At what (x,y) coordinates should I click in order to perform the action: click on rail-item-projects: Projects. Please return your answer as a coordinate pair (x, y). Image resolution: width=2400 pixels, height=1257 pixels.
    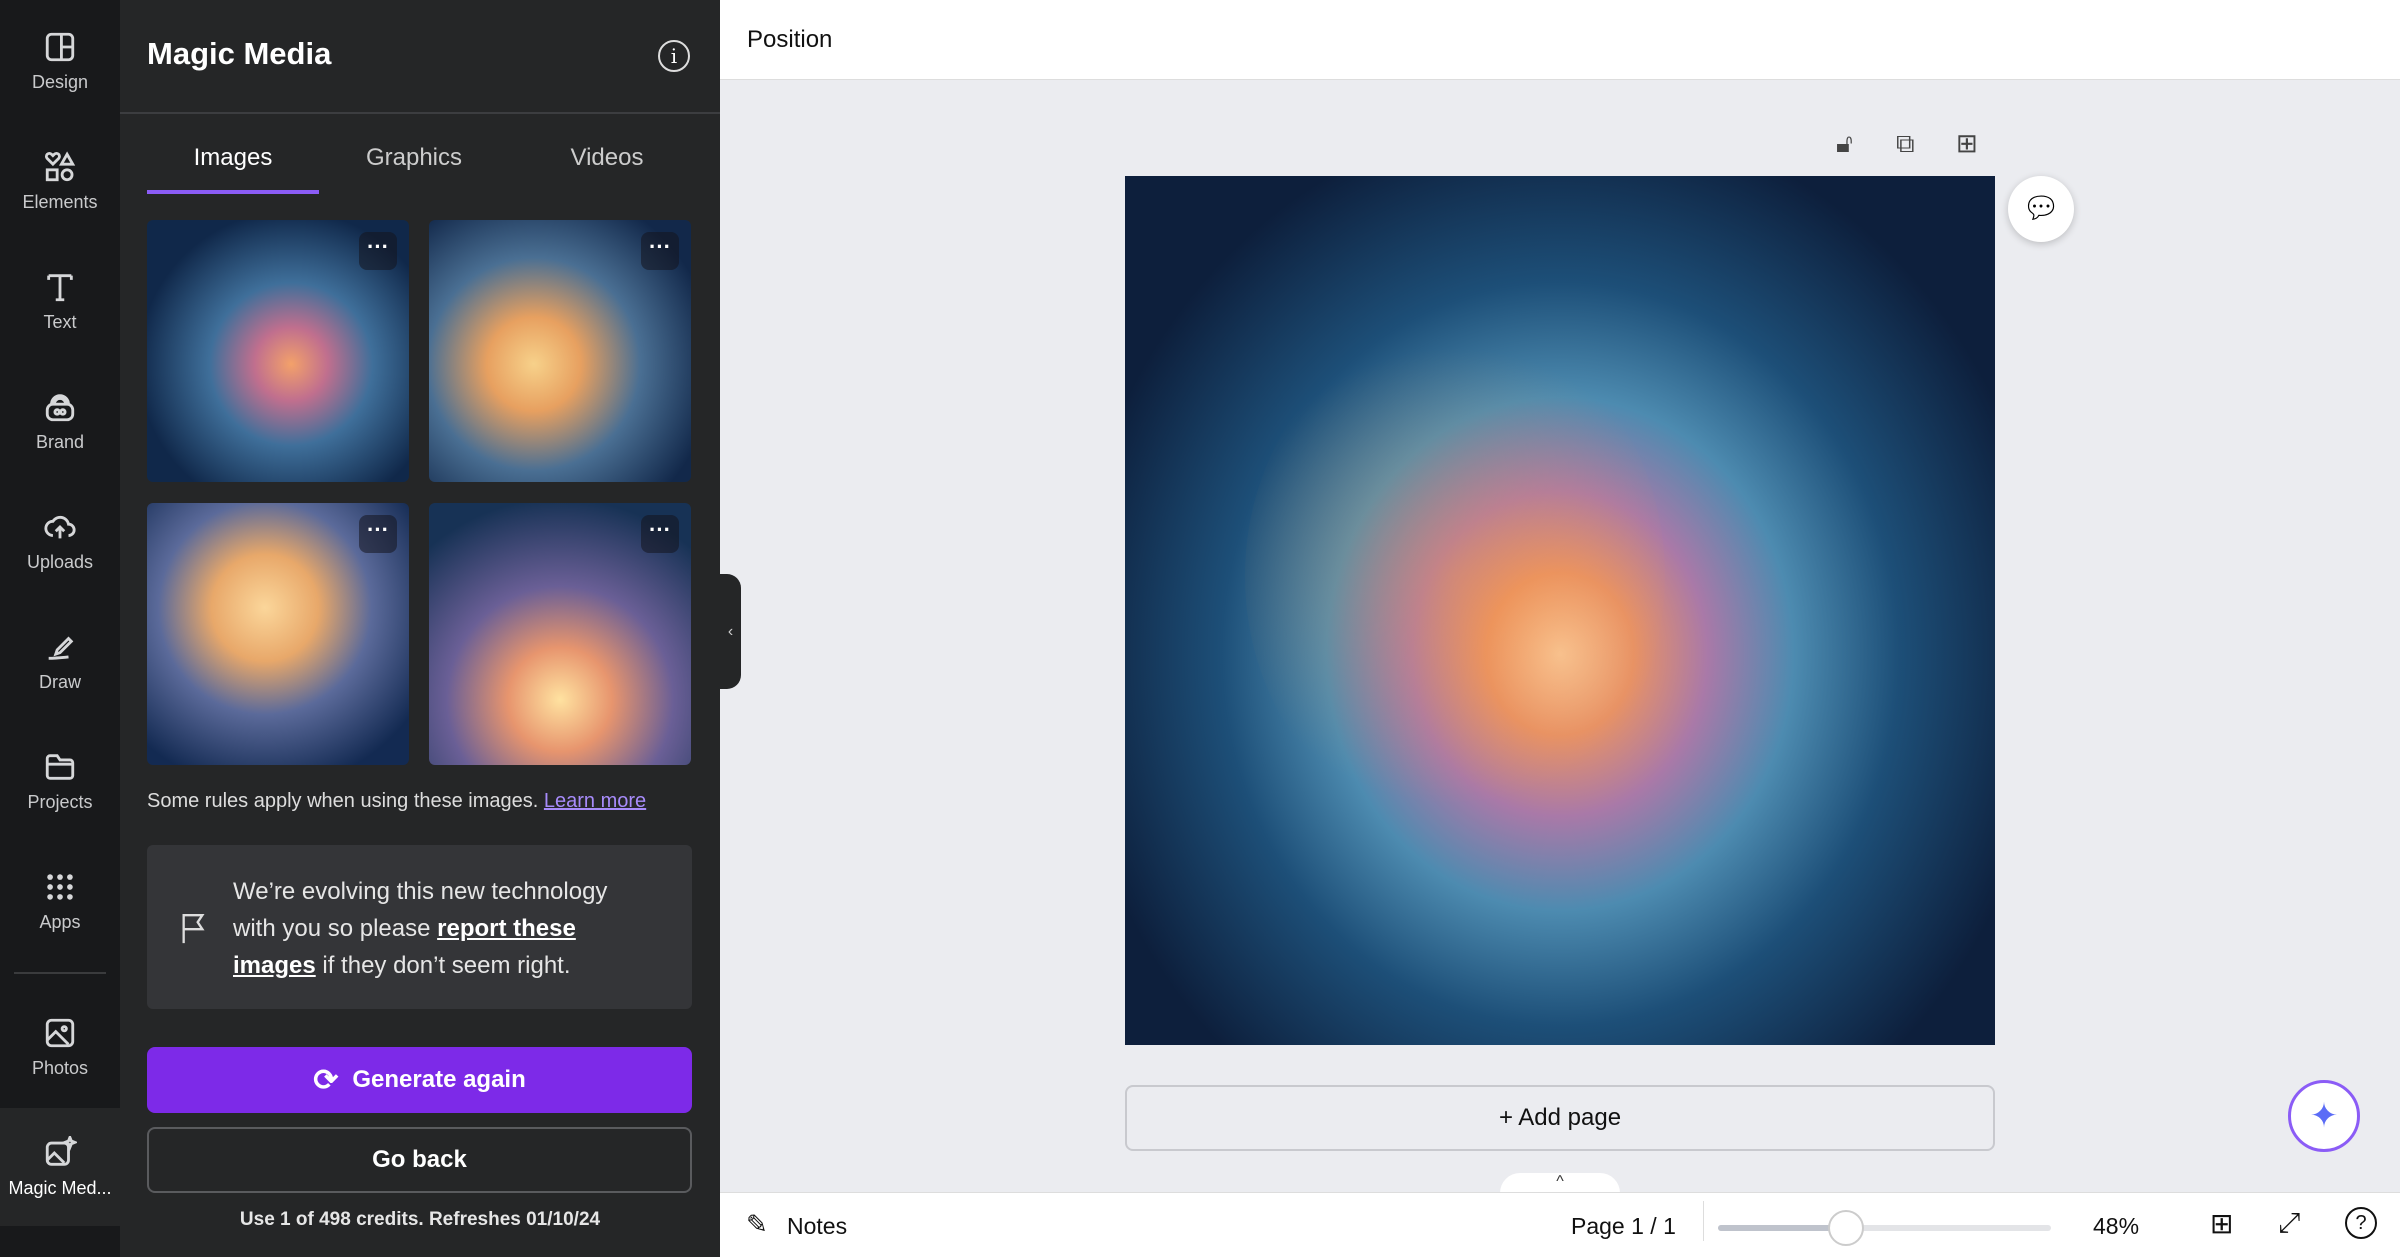
    Looking at the image, I should click on (60, 781).